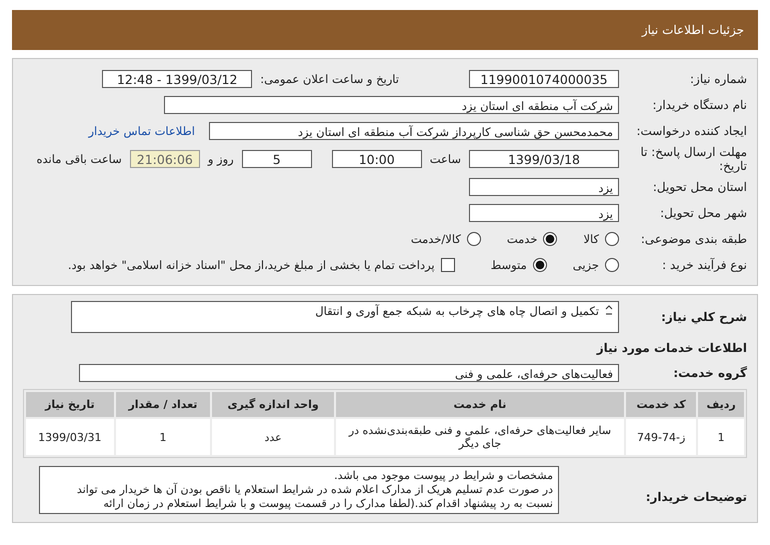 The width and height of the screenshot is (770, 545). What do you see at coordinates (585, 265) in the screenshot?
I see `radio-label: جزیی` at bounding box center [585, 265].